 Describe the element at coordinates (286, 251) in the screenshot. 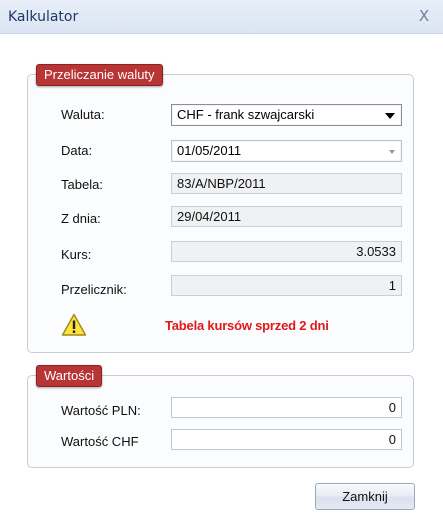

I see `rate-field: 3.0533` at that location.